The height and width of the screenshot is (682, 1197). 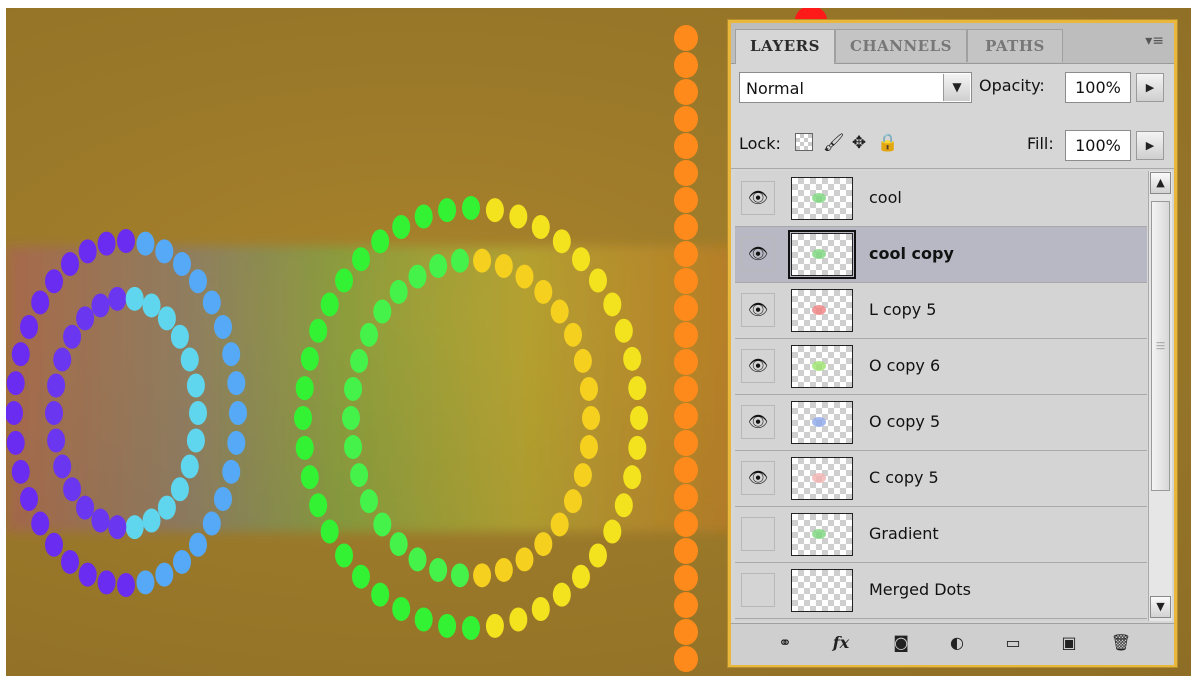 What do you see at coordinates (941, 423) in the screenshot?
I see `layer-row: 👁 O copy 5` at bounding box center [941, 423].